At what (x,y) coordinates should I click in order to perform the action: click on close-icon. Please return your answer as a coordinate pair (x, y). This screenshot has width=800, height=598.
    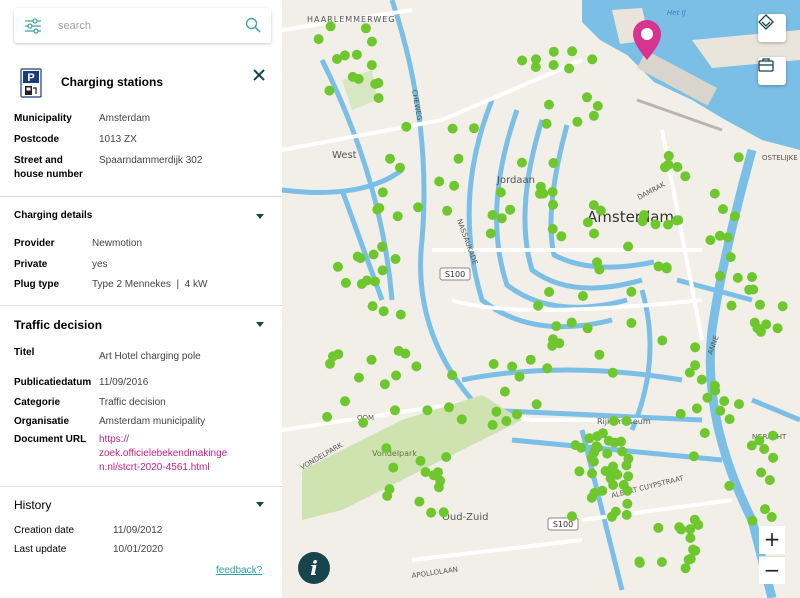
    Looking at the image, I should click on (259, 75).